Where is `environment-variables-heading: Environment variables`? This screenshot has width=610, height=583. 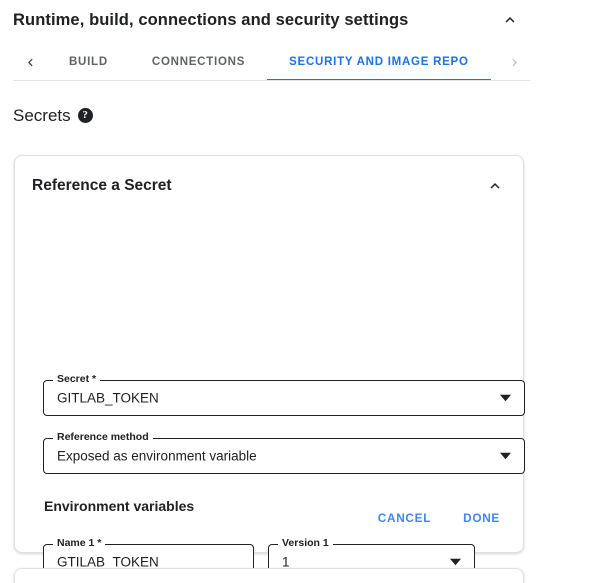
environment-variables-heading: Environment variables is located at coordinates (119, 506).